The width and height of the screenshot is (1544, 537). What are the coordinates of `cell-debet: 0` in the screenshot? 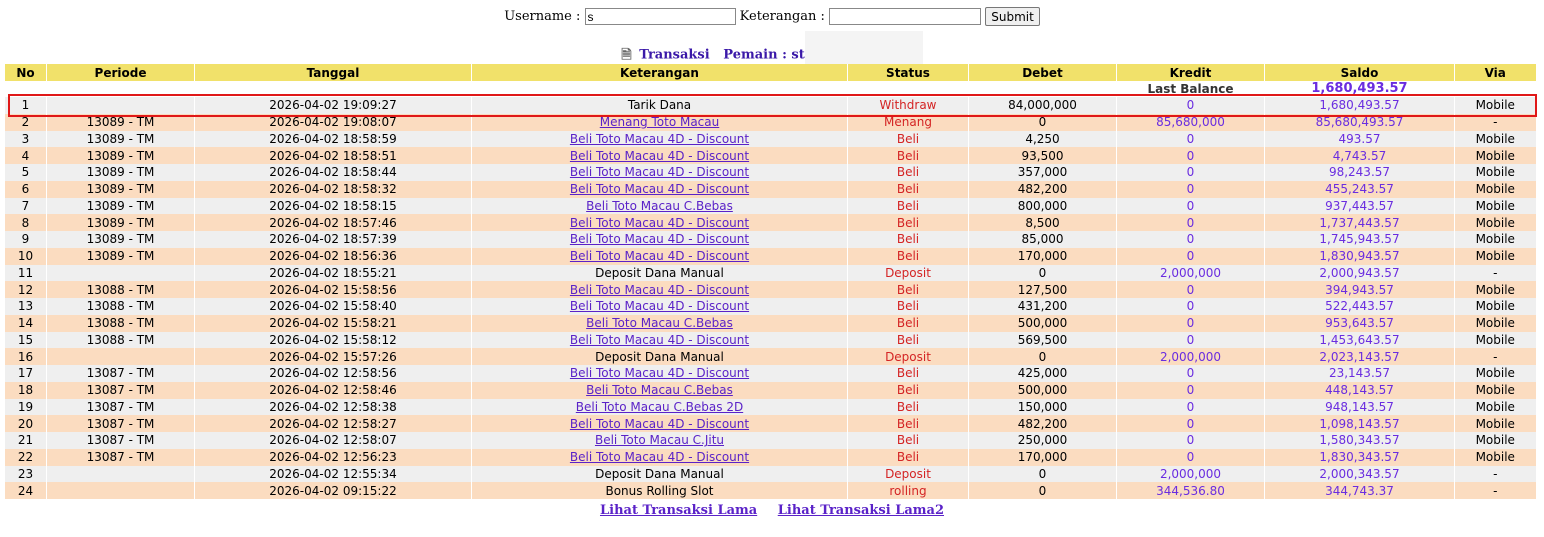 It's located at (1042, 356).